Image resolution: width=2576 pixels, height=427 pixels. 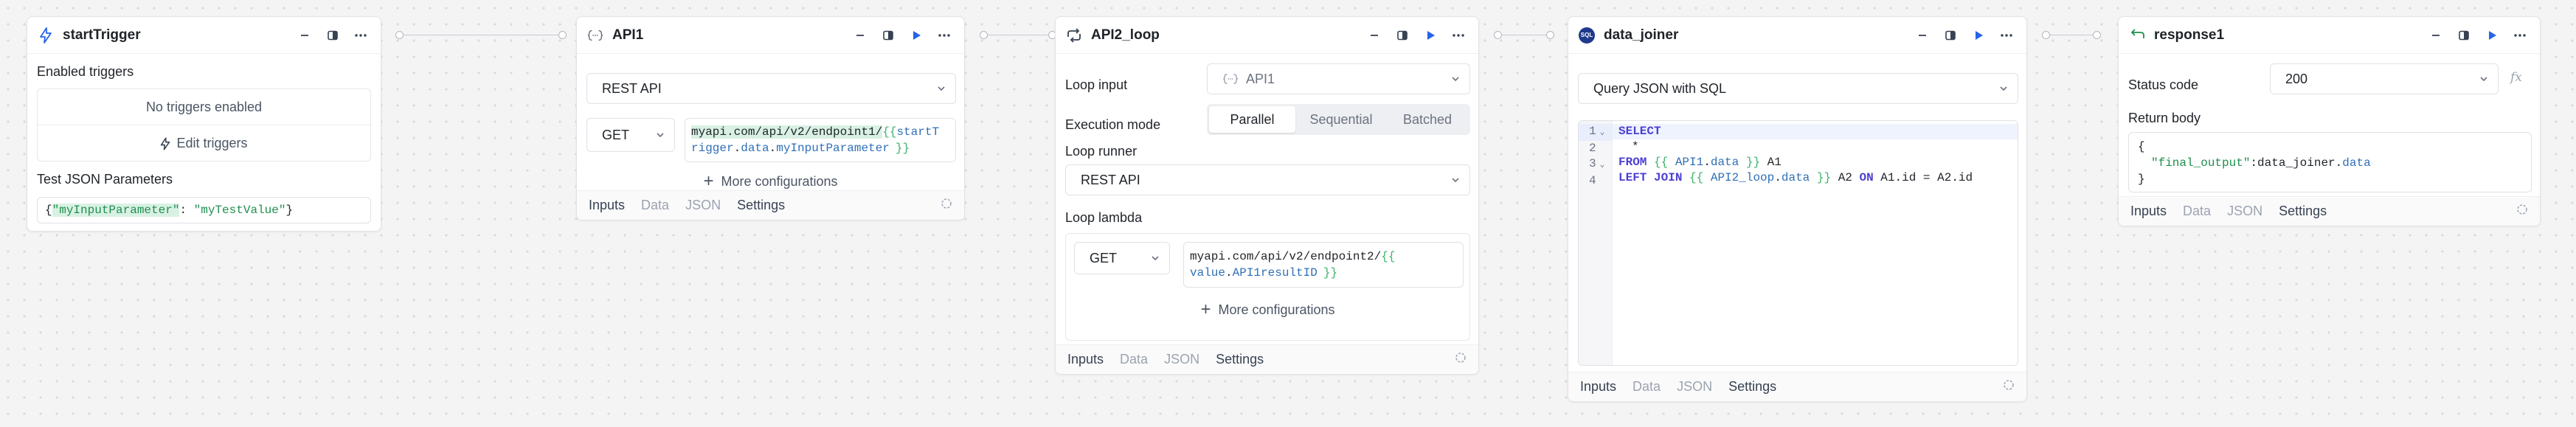 I want to click on output-handle-data-joiner, so click(x=2046, y=35).